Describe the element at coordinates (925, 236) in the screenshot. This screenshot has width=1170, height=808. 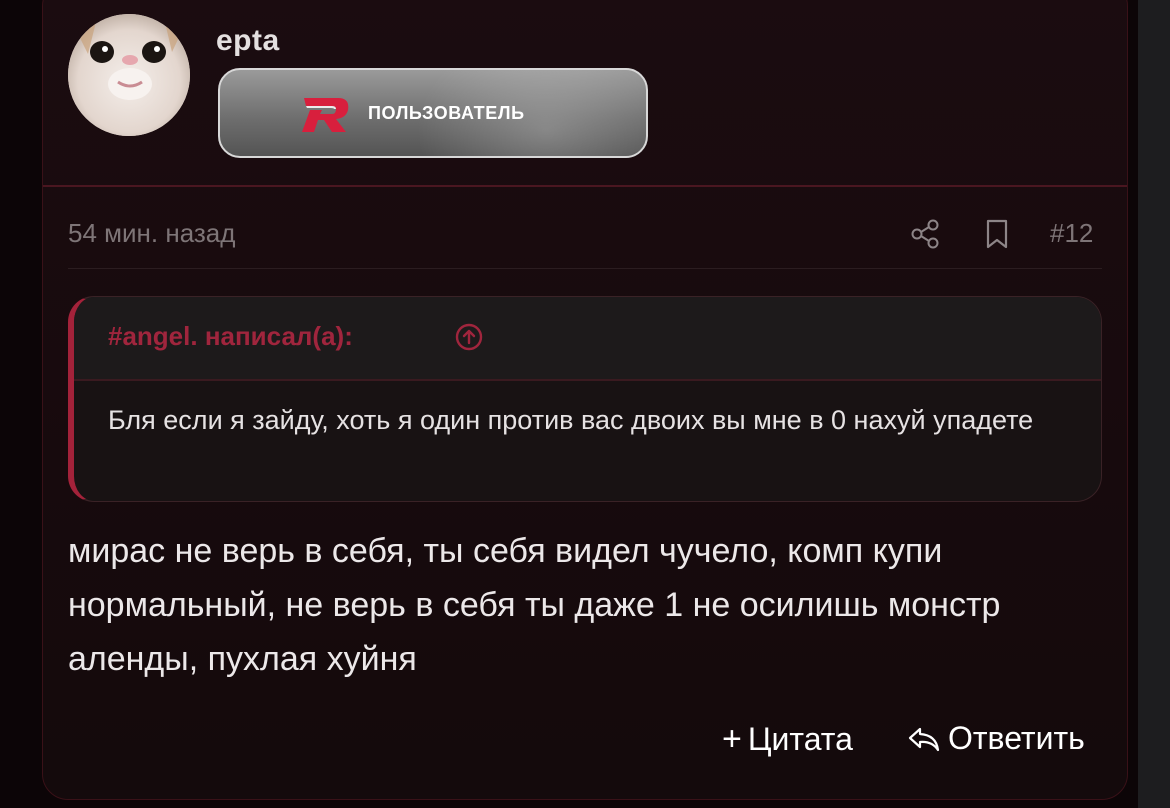
I see `share-icon` at that location.